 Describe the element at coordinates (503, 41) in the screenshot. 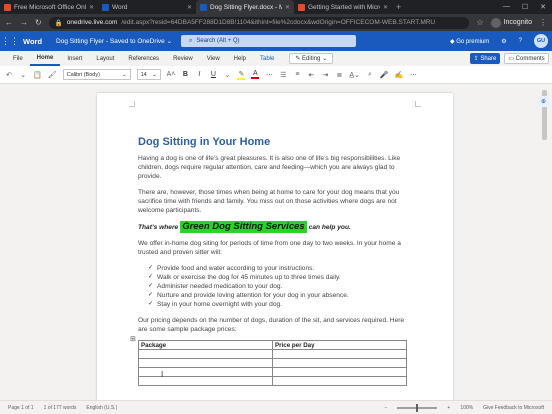

I see `settings-icon: ⚙` at that location.